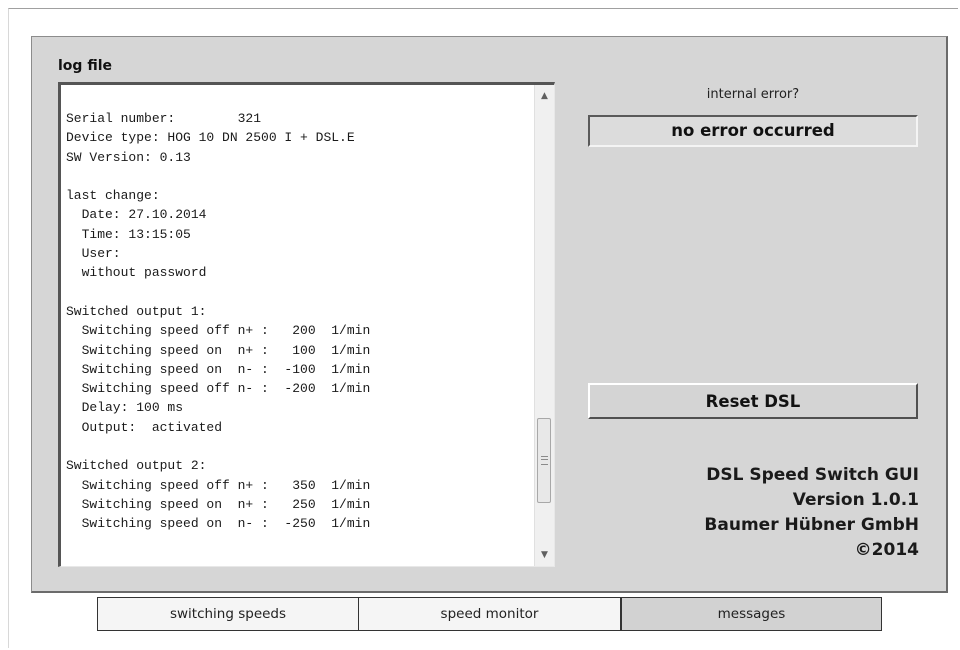 Image resolution: width=960 pixels, height=650 pixels. Describe the element at coordinates (751, 614) in the screenshot. I see `tab-messages: messages` at that location.